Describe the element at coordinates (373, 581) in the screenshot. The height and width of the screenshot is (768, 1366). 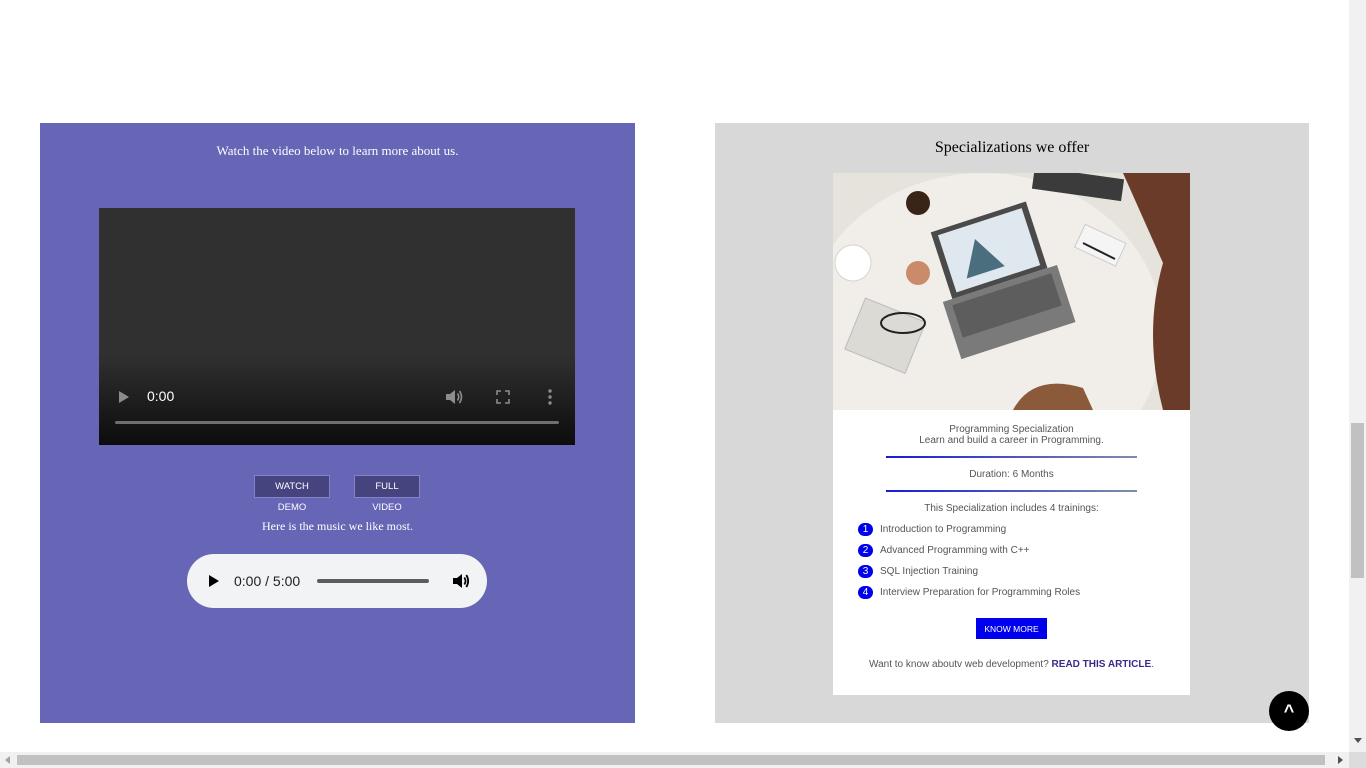
I see `audio-progress-bar` at that location.